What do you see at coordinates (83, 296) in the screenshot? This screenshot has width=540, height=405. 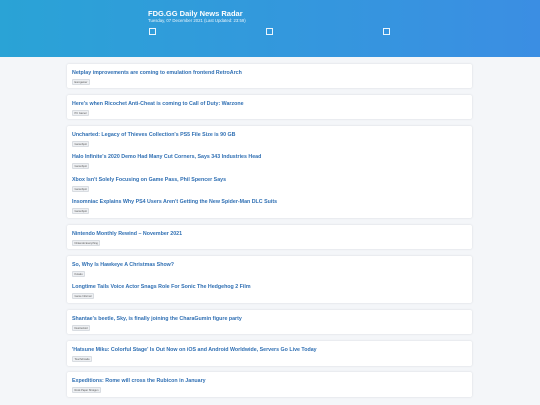 I see `source-badge: Game Informer` at bounding box center [83, 296].